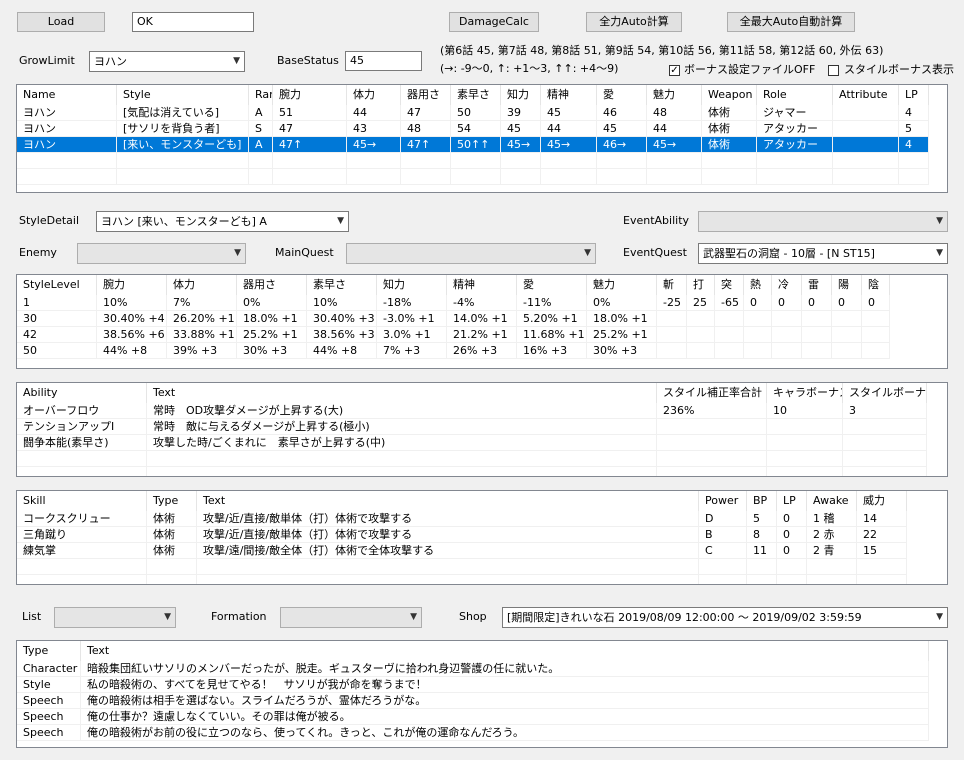 This screenshot has height=760, width=964. Describe the element at coordinates (115, 617) in the screenshot. I see `list-select: ▼` at that location.